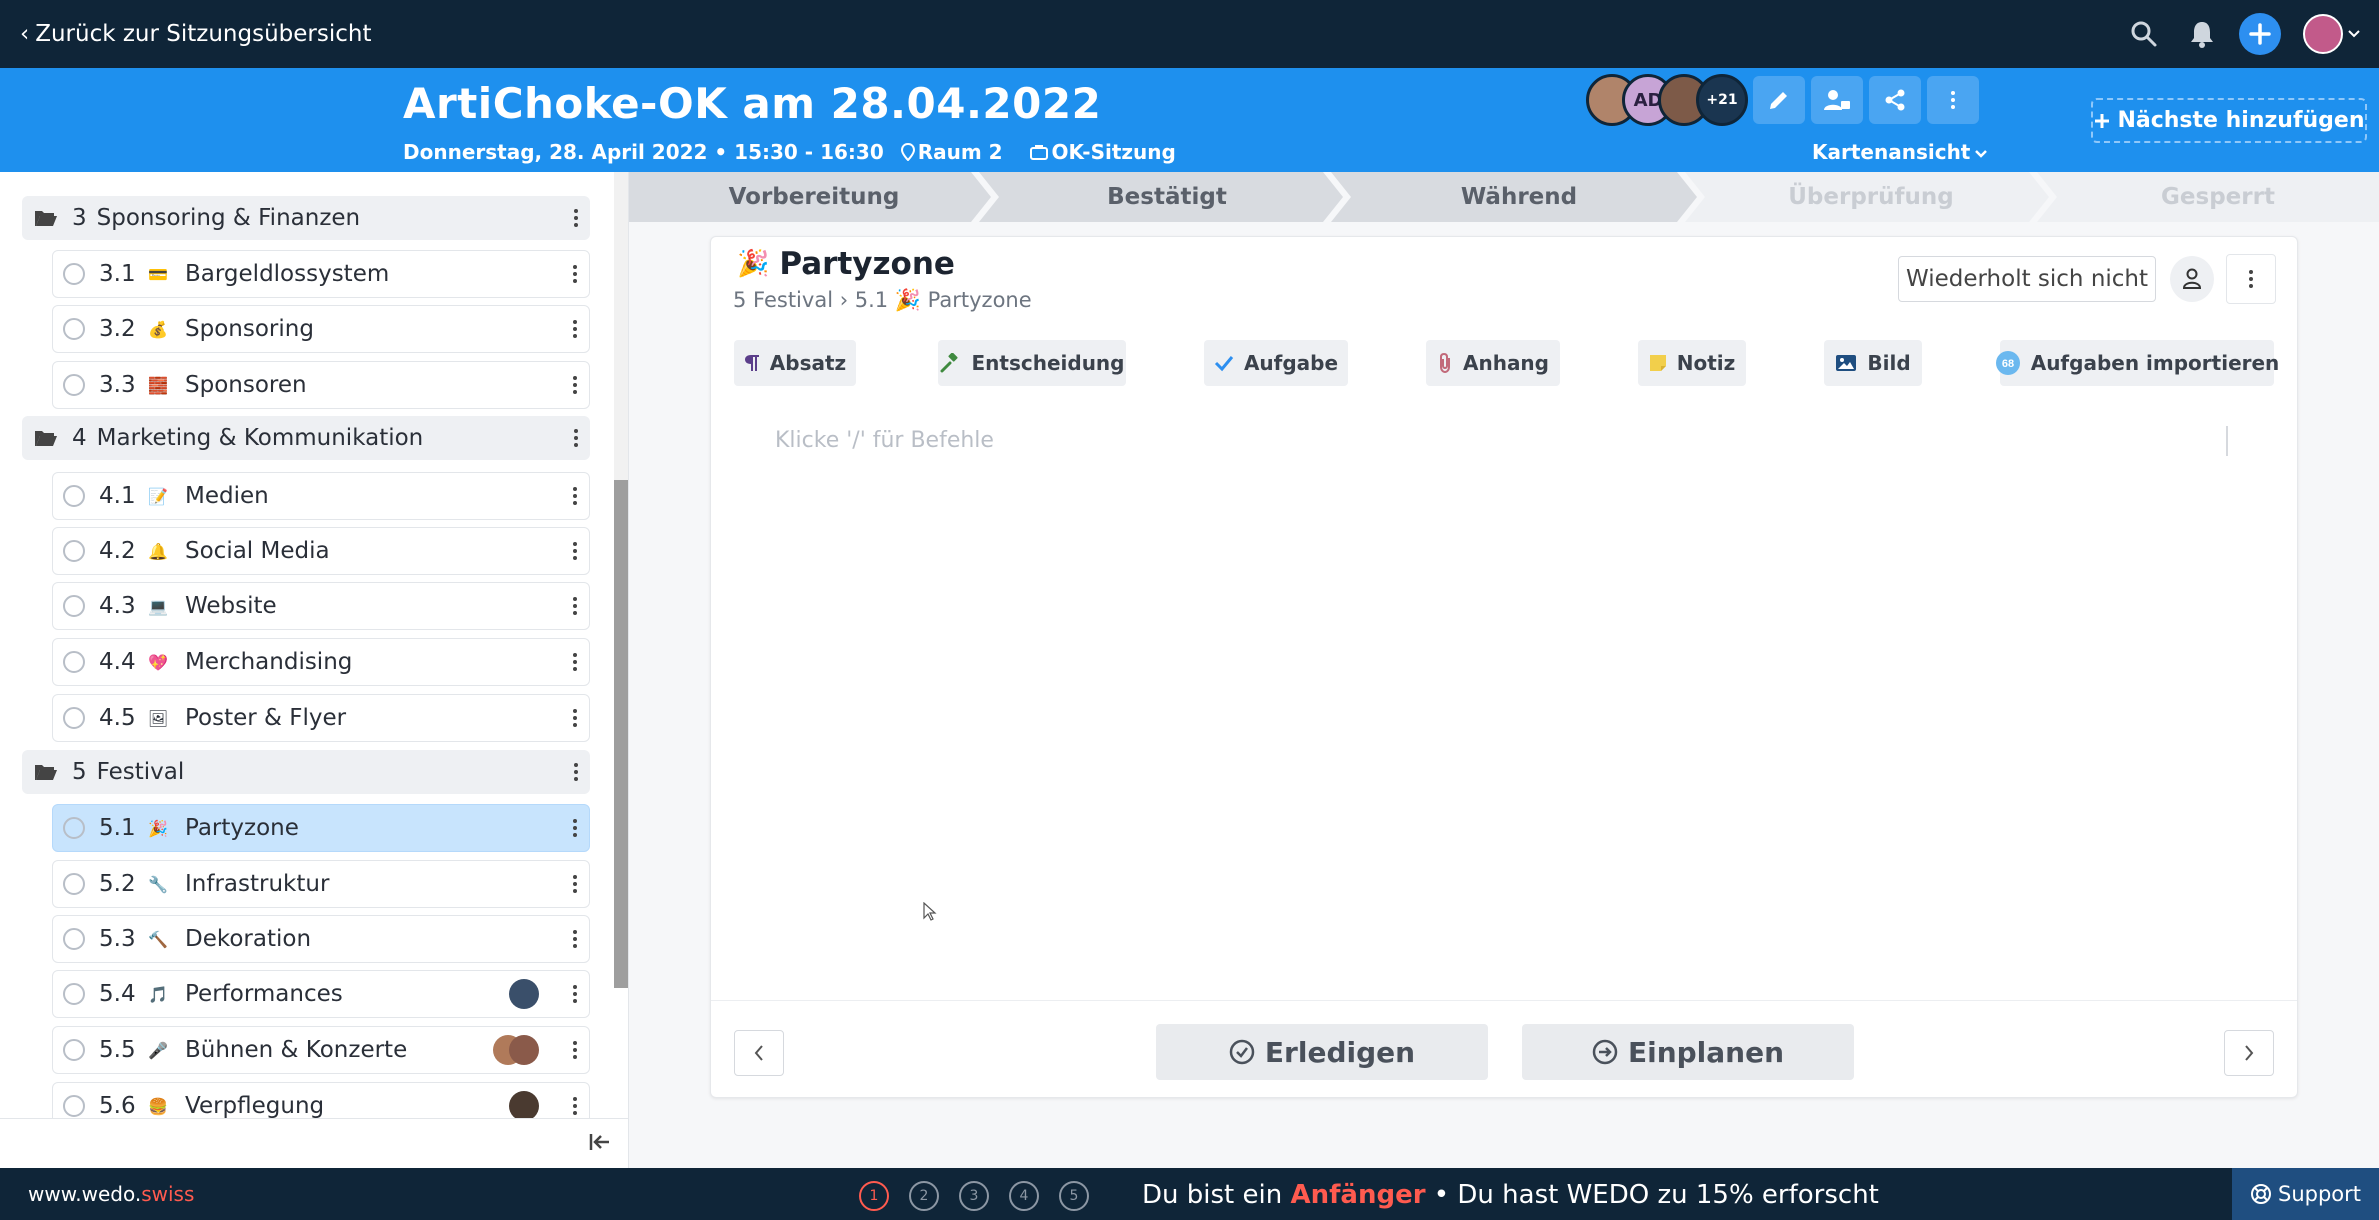 The image size is (2379, 1220). Describe the element at coordinates (924, 1196) in the screenshot. I see `onboarding-step: 2` at that location.